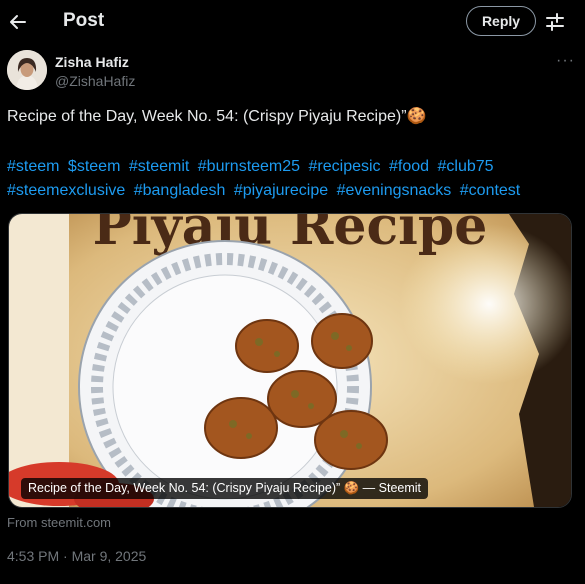  What do you see at coordinates (466, 166) in the screenshot?
I see `hashtag-link: #club75` at bounding box center [466, 166].